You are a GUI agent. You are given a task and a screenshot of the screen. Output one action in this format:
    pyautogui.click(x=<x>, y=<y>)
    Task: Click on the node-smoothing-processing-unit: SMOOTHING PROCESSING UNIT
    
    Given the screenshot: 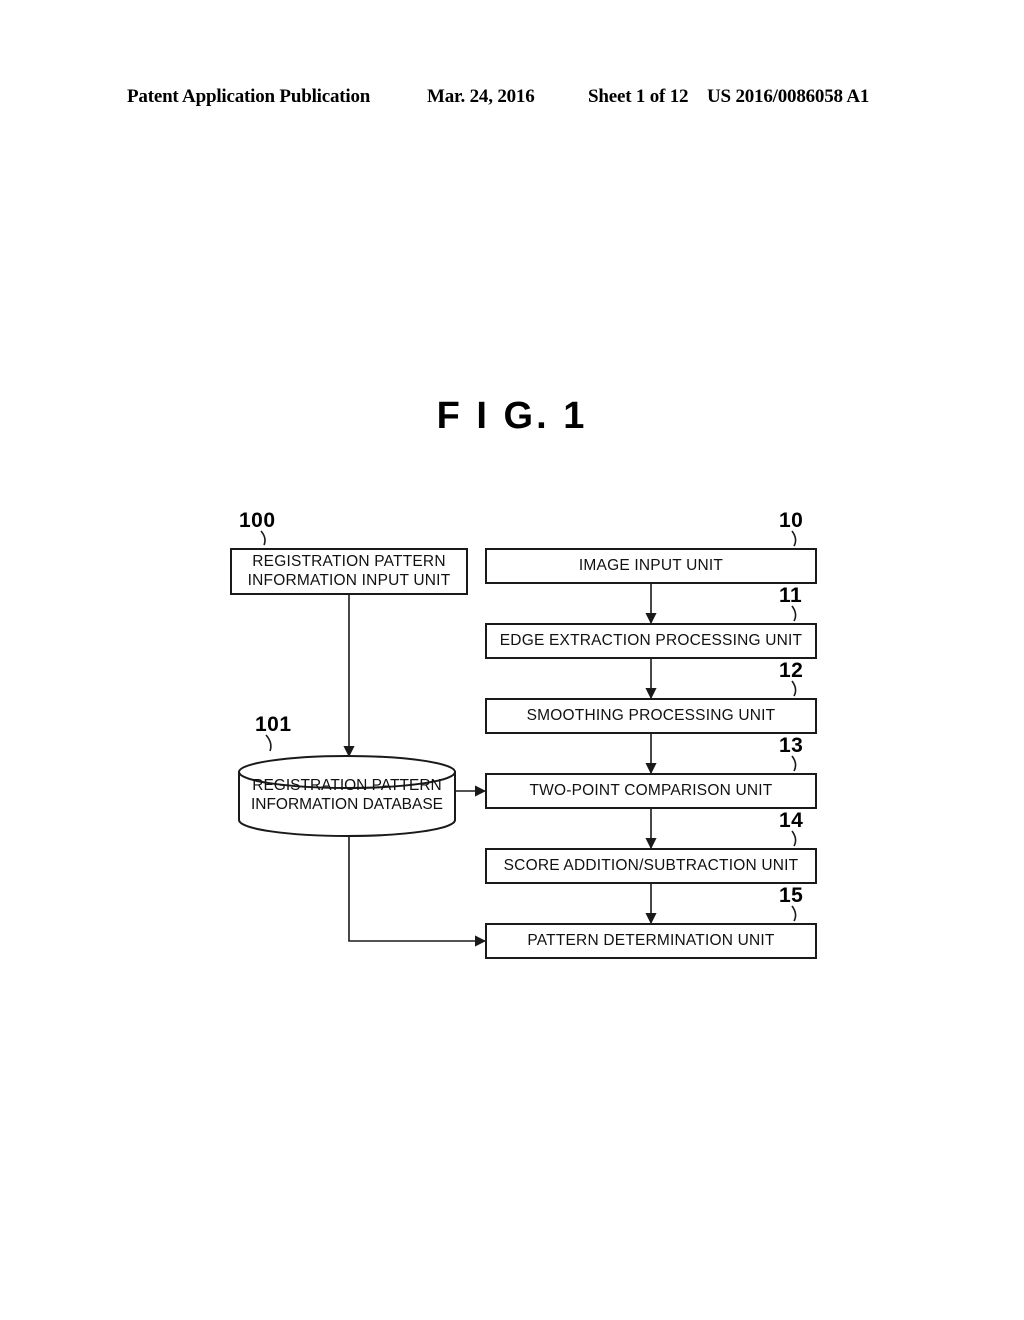 What is the action you would take?
    pyautogui.click(x=651, y=716)
    